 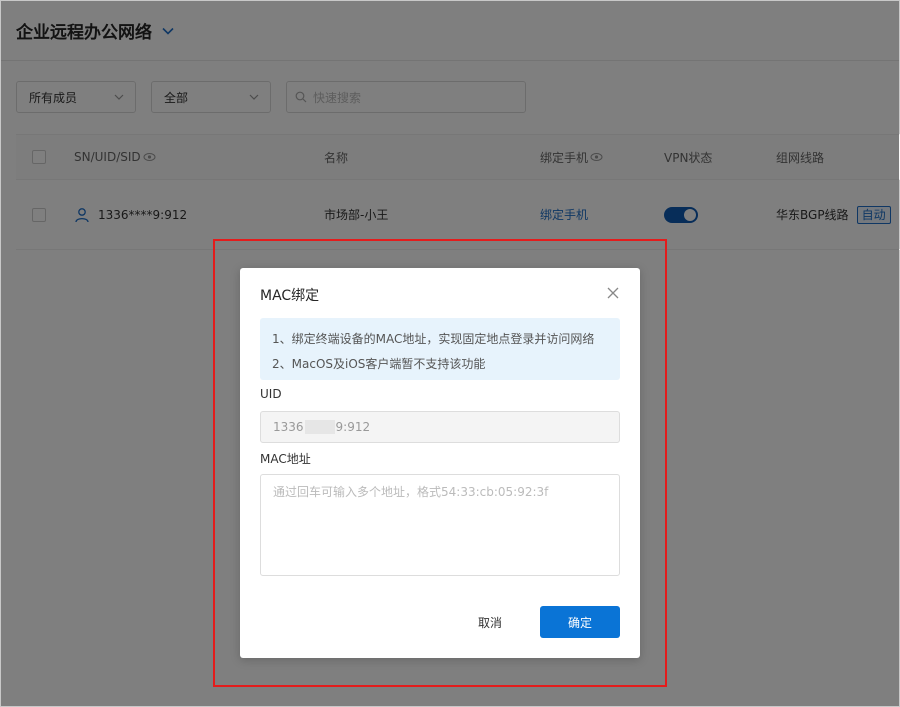 What do you see at coordinates (319, 427) in the screenshot?
I see `uid-mask` at bounding box center [319, 427].